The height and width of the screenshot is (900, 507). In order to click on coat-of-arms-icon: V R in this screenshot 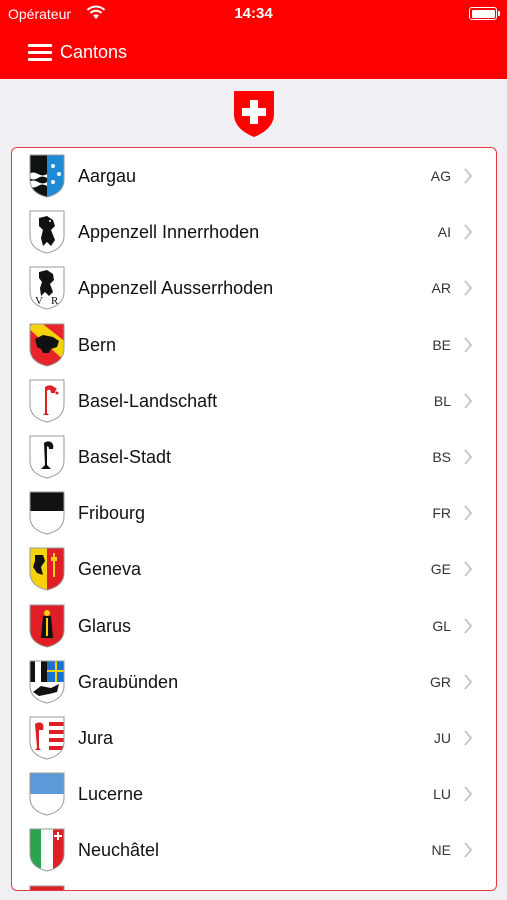, I will do `click(47, 288)`.